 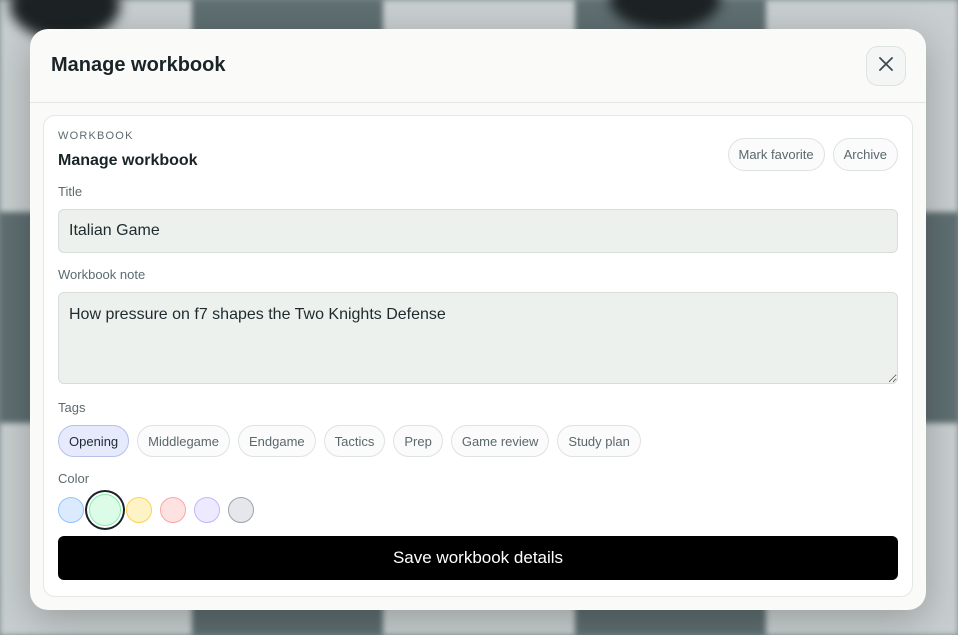 What do you see at coordinates (128, 160) in the screenshot?
I see `card-title: Manage workbook` at bounding box center [128, 160].